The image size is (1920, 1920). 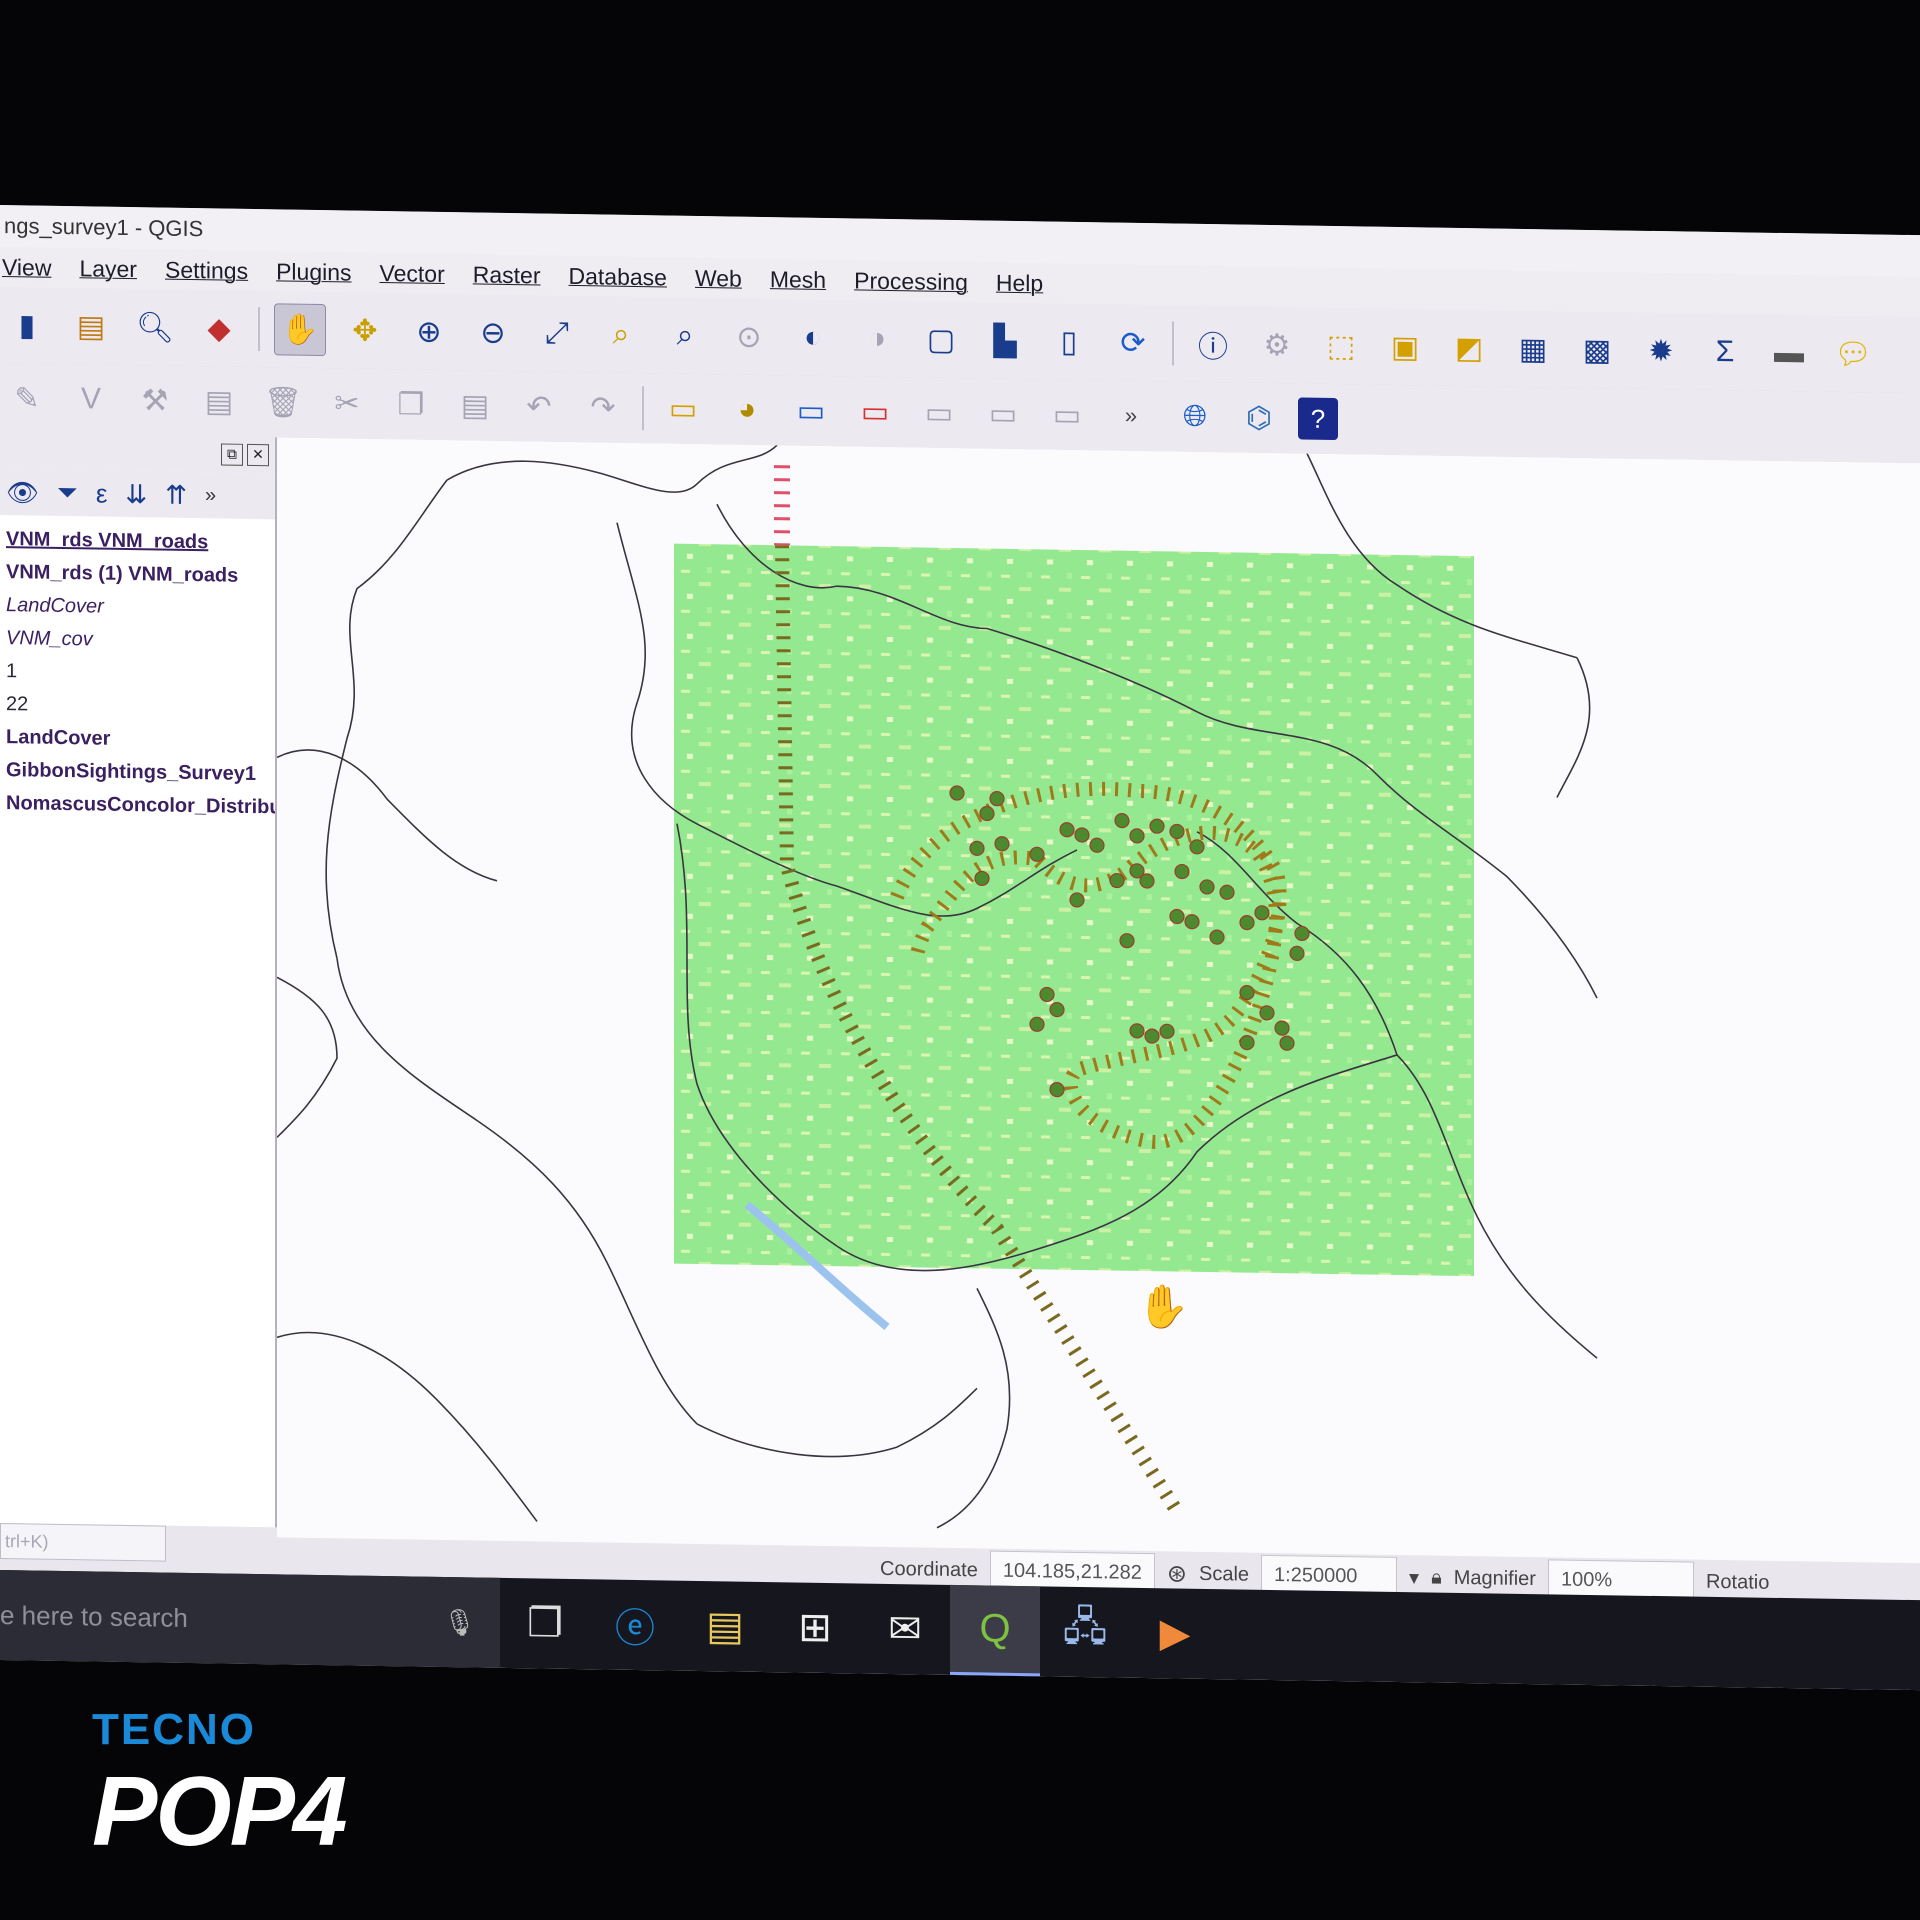 What do you see at coordinates (91, 326) in the screenshot?
I see `new-print-layout-icon: ▤` at bounding box center [91, 326].